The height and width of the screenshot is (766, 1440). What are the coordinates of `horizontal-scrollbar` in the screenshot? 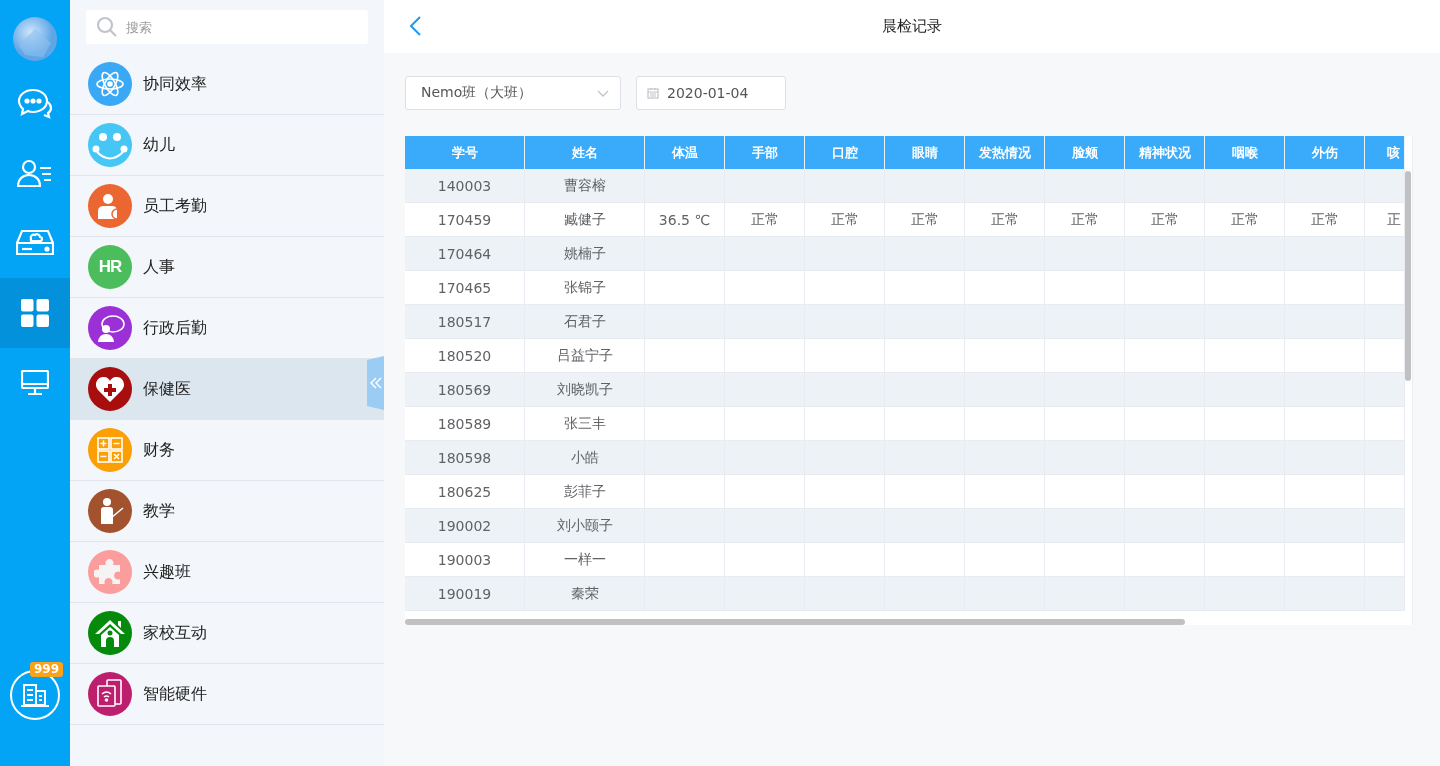 It's located at (795, 622).